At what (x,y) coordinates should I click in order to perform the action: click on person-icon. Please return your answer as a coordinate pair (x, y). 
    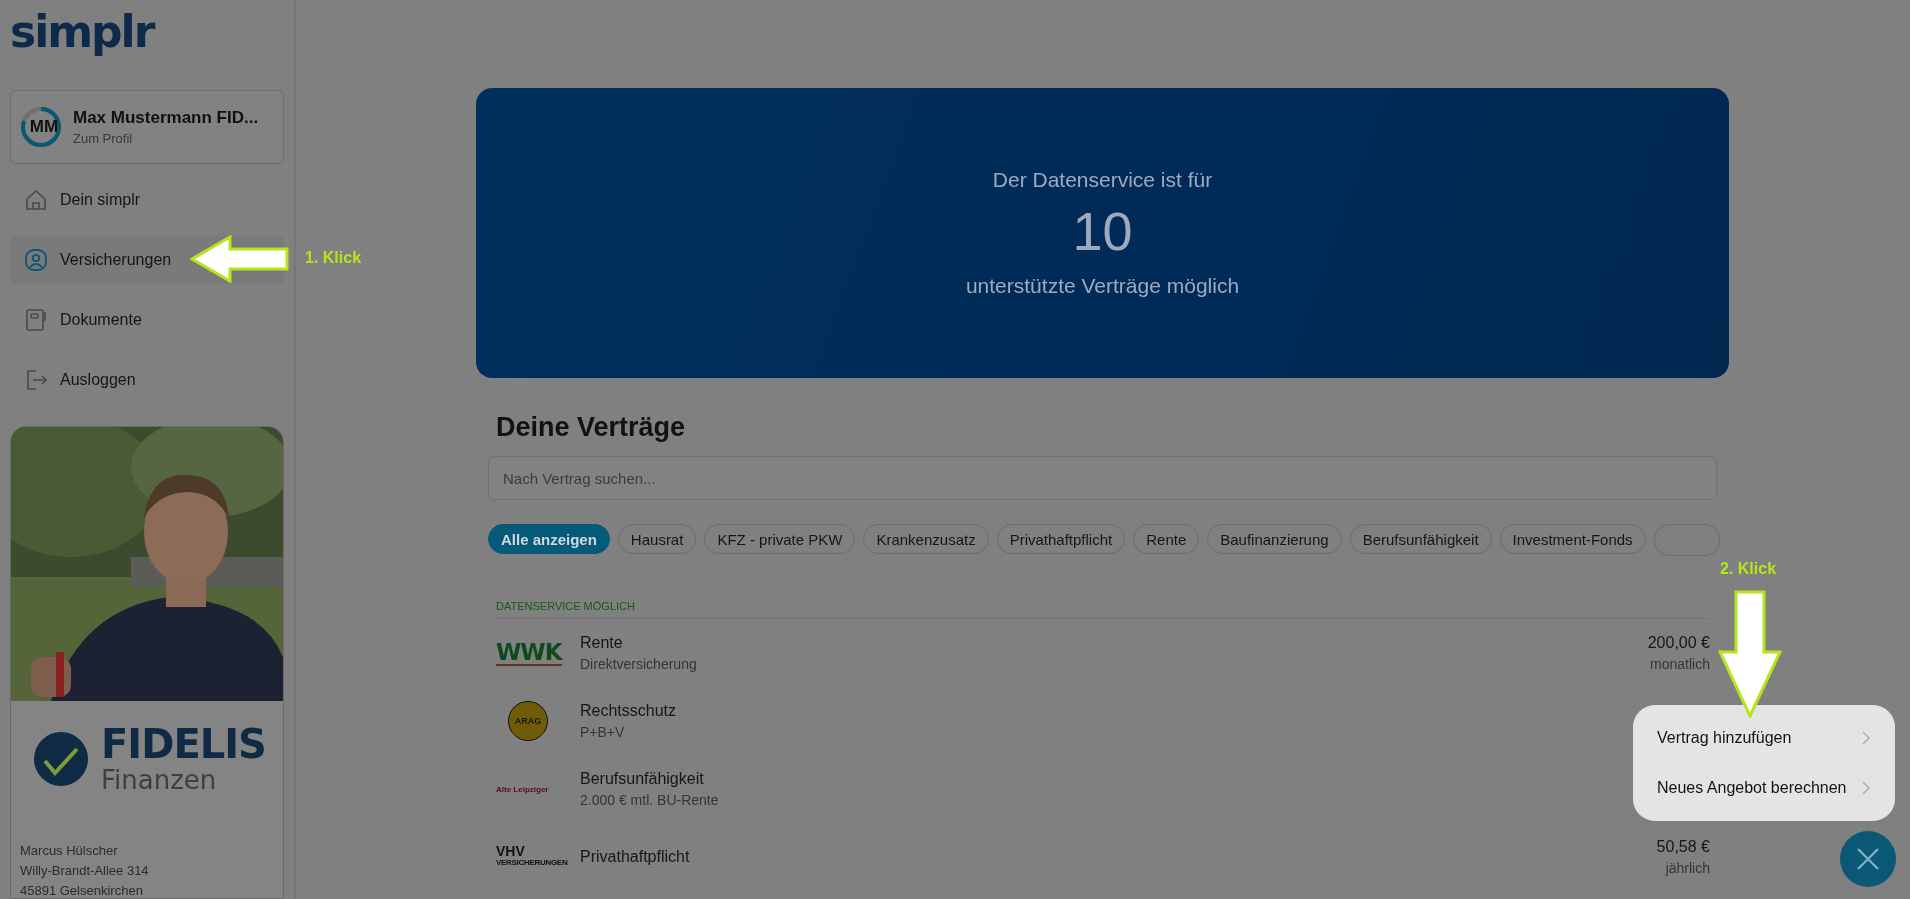
    Looking at the image, I should click on (36, 260).